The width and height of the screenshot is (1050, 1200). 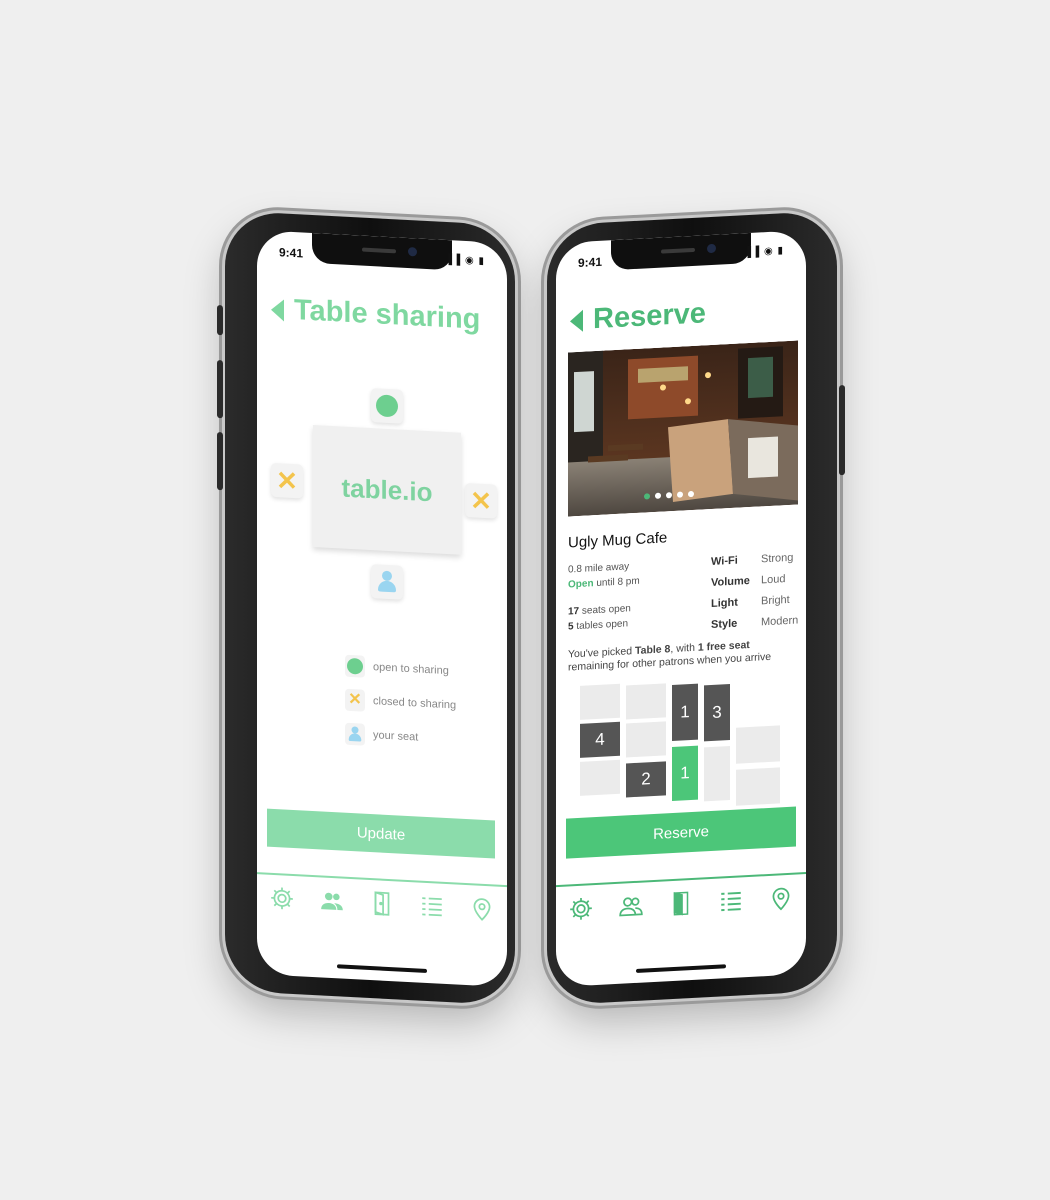 I want to click on power-button, so click(x=842, y=430).